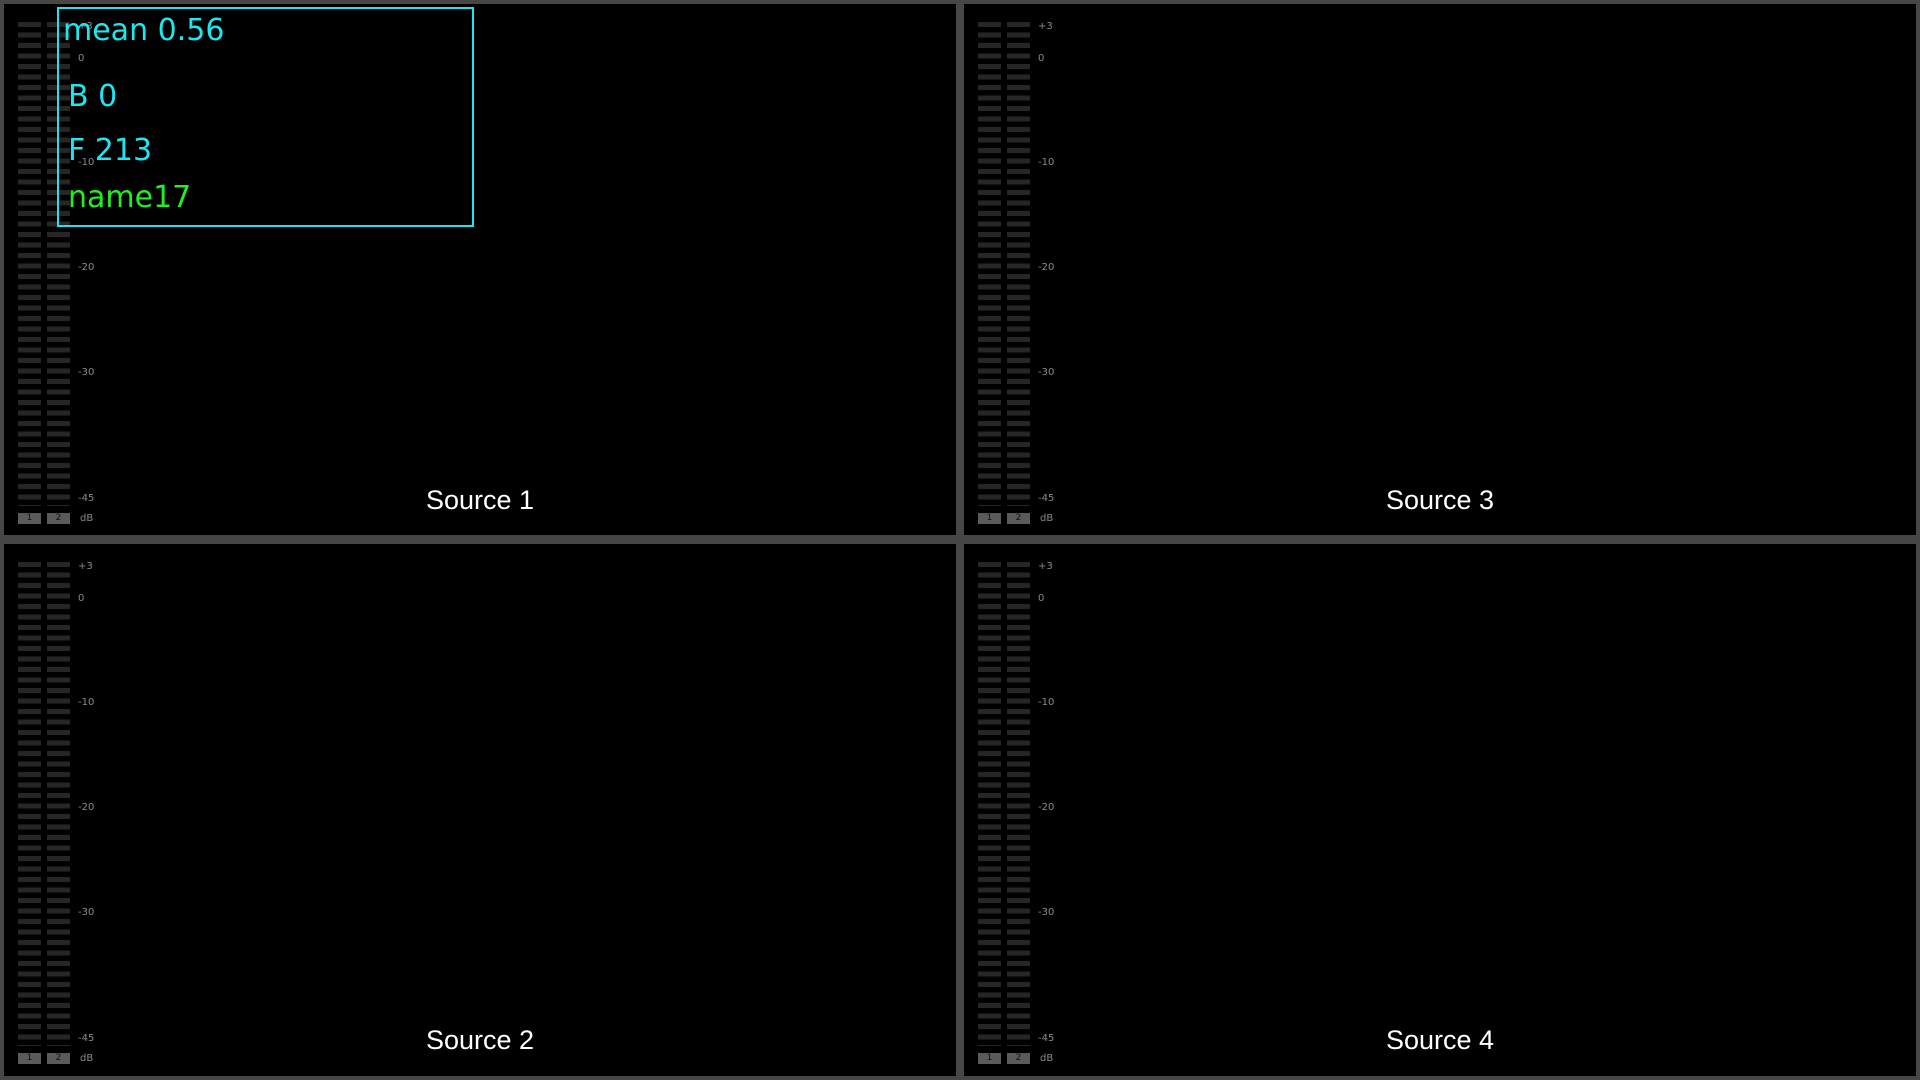 The image size is (1920, 1080). Describe the element at coordinates (130, 197) in the screenshot. I see `overlay-name-text: name17` at that location.